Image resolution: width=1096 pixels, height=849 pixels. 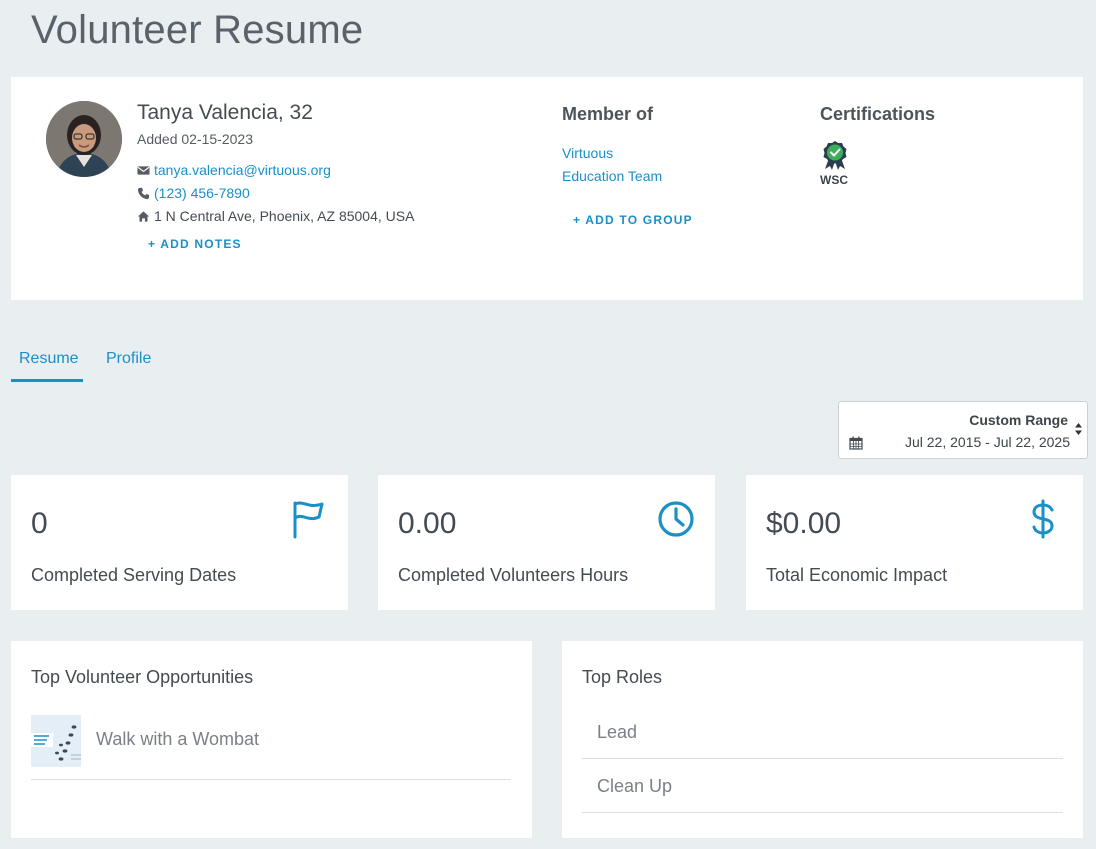 What do you see at coordinates (513, 575) in the screenshot?
I see `stat-label: Completed Volunteers Hours` at bounding box center [513, 575].